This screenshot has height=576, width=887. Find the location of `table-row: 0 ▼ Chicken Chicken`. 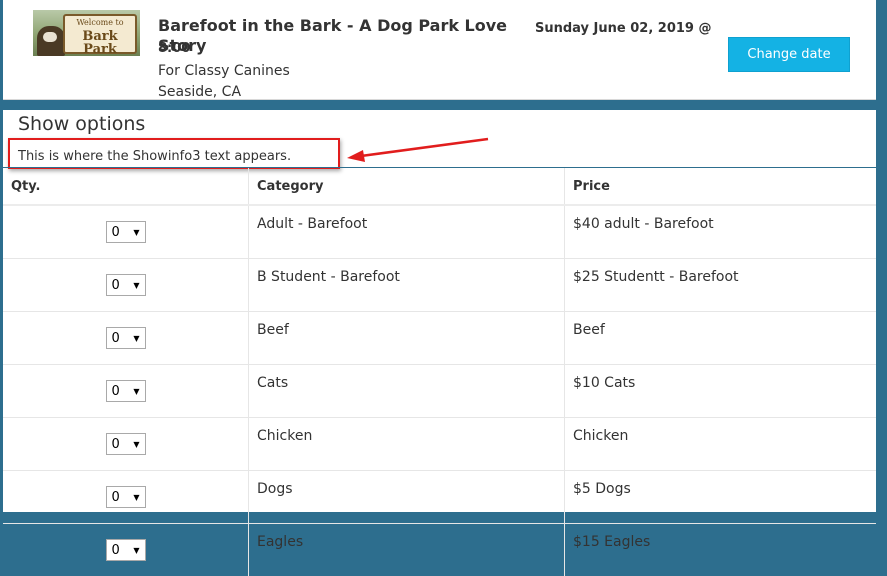

table-row: 0 ▼ Chicken Chicken is located at coordinates (439, 444).